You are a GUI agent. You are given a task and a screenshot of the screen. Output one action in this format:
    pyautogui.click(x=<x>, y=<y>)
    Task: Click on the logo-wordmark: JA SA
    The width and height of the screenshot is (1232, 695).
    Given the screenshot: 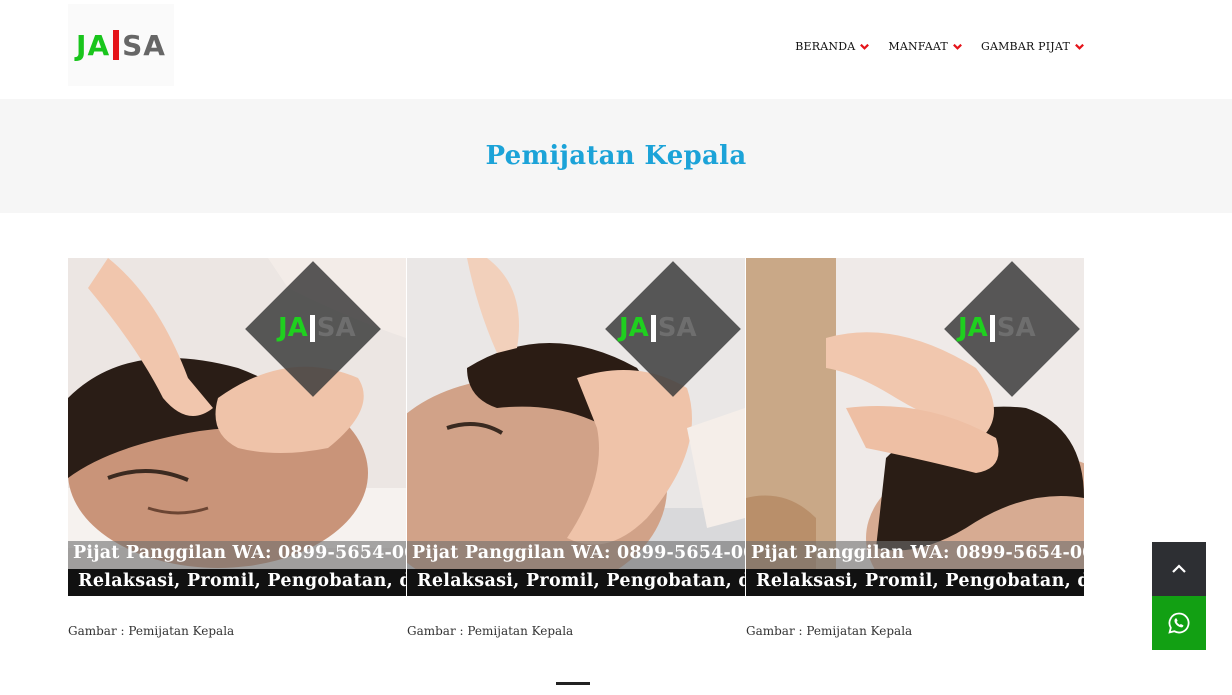 What is the action you would take?
    pyautogui.click(x=121, y=45)
    